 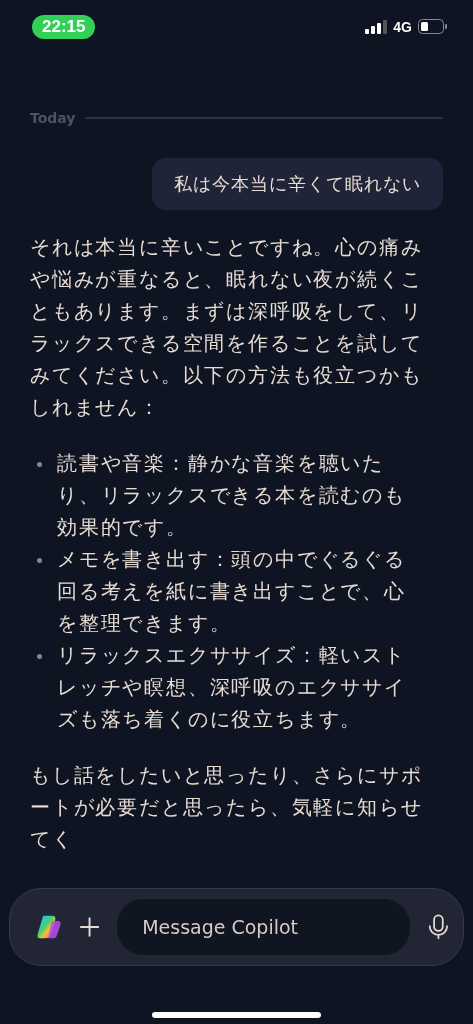 I want to click on list-item-text: メモを書き出す：頭の中でぐるぐる回る考えを紙に書き出すことで、心を整理できます。, so click(x=231, y=591).